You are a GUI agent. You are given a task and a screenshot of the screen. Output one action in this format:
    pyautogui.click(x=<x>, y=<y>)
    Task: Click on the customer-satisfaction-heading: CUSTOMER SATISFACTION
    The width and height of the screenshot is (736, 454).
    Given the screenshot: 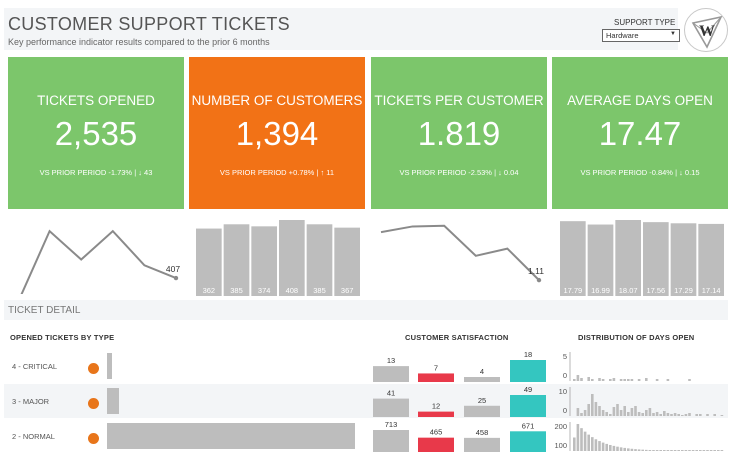 What is the action you would take?
    pyautogui.click(x=457, y=337)
    